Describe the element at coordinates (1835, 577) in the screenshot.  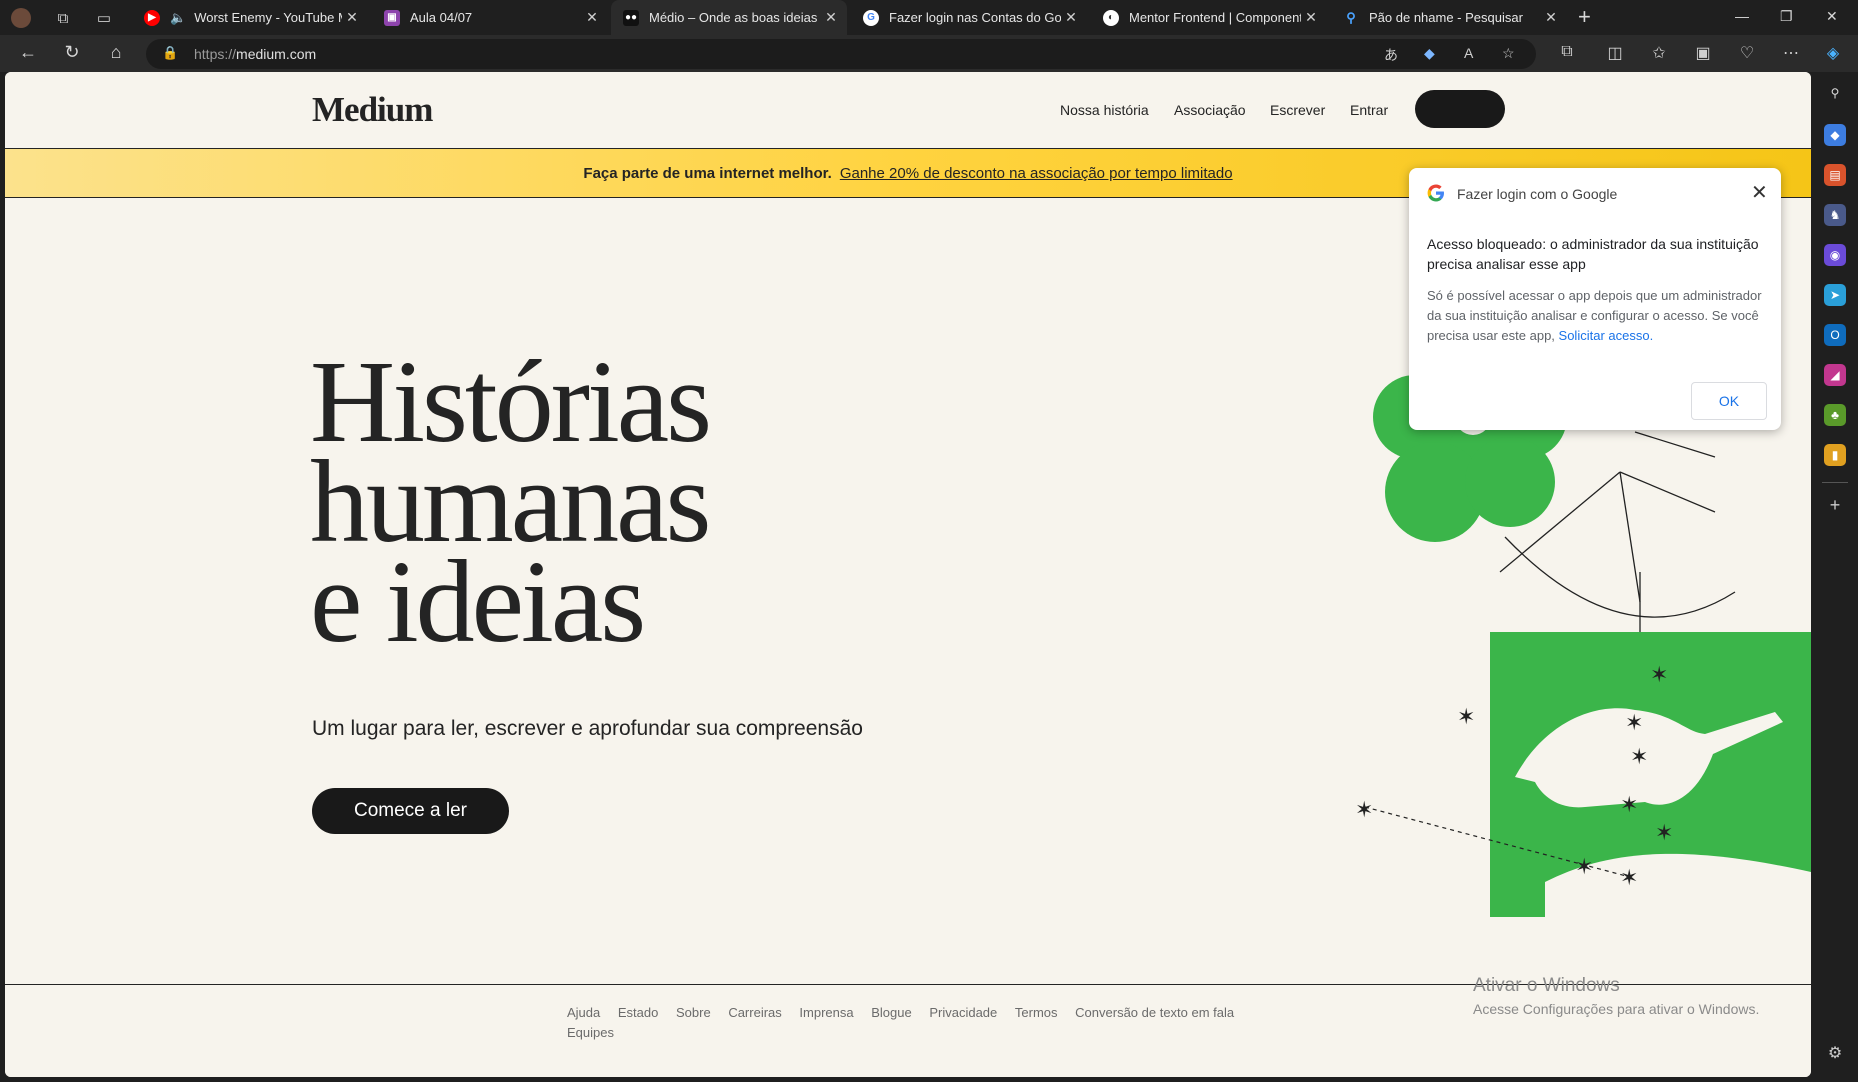
I see `edge-sidebar: ⚲ ◆ ▤ ♞ ◉ ➤ O ◢ ♣ ▮ + ⚙` at that location.